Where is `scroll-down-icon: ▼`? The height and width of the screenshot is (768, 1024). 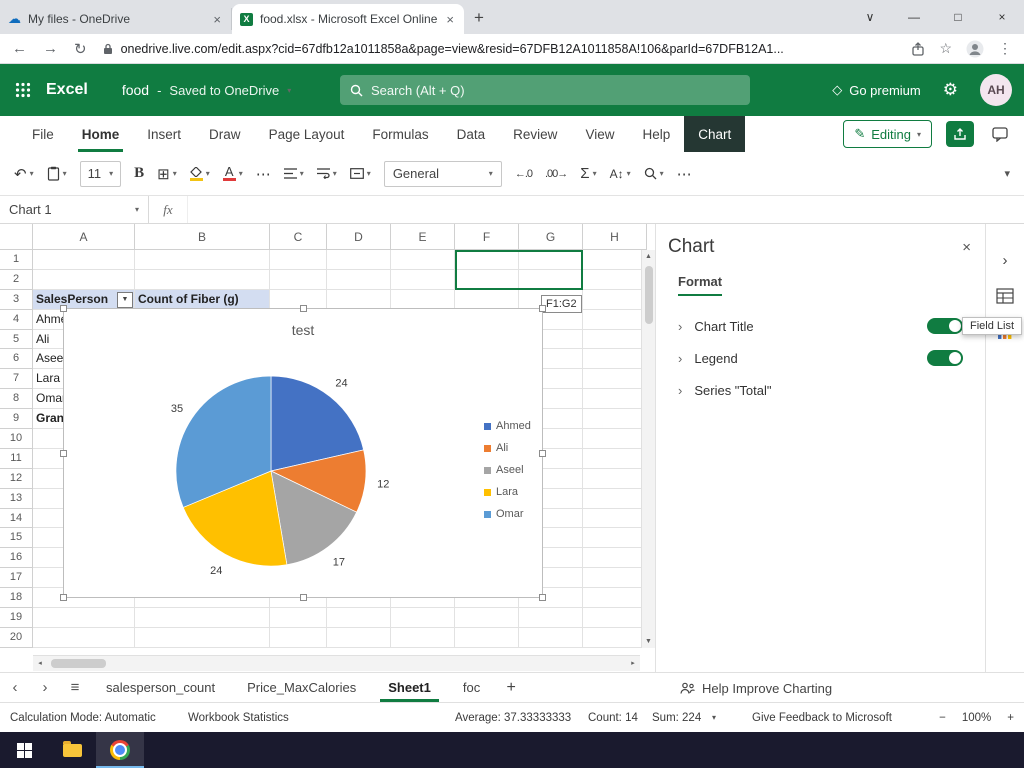 scroll-down-icon: ▼ is located at coordinates (648, 641).